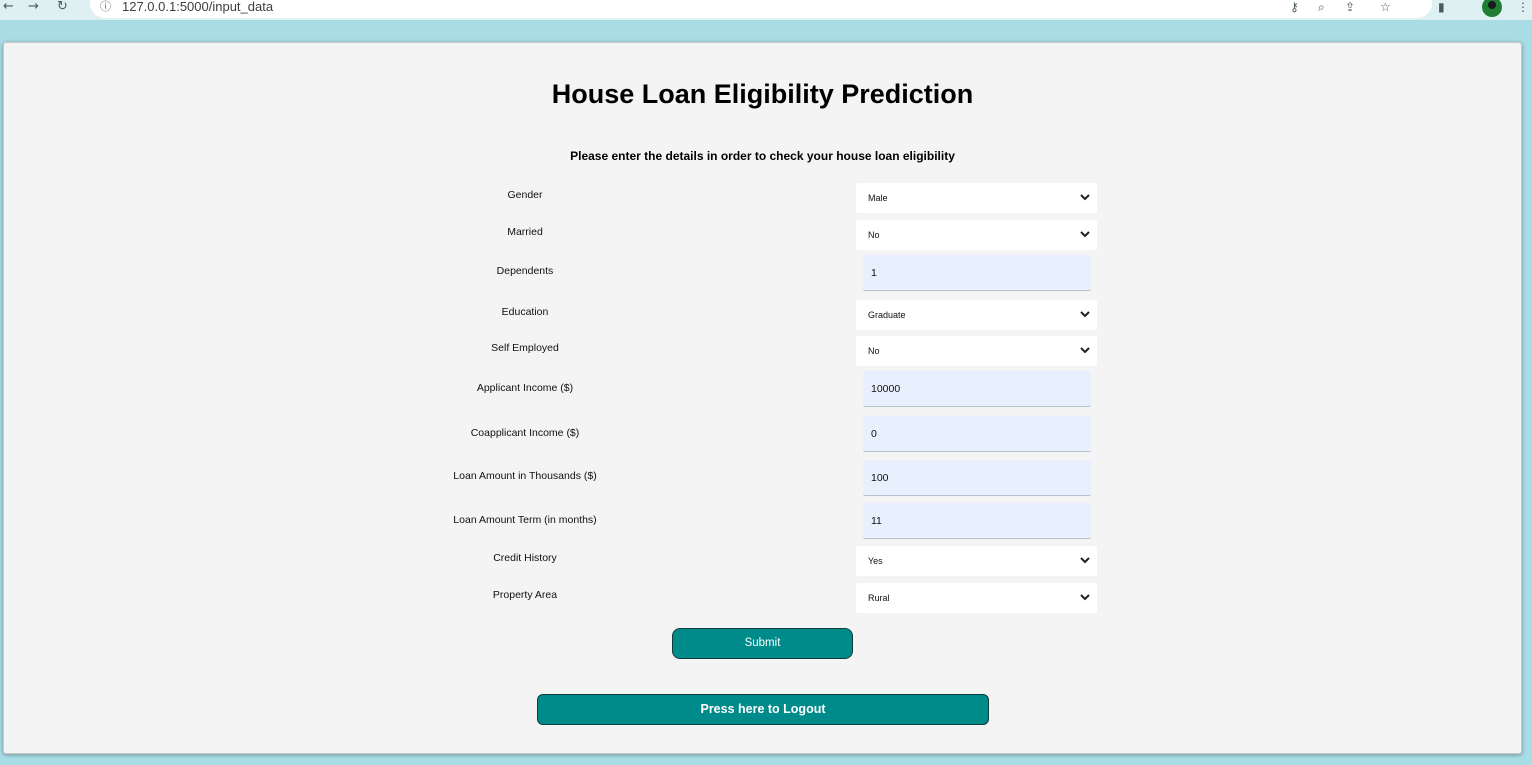 Image resolution: width=1532 pixels, height=765 pixels. Describe the element at coordinates (1441, 7) in the screenshot. I see `side-panel-icon: ▮` at that location.